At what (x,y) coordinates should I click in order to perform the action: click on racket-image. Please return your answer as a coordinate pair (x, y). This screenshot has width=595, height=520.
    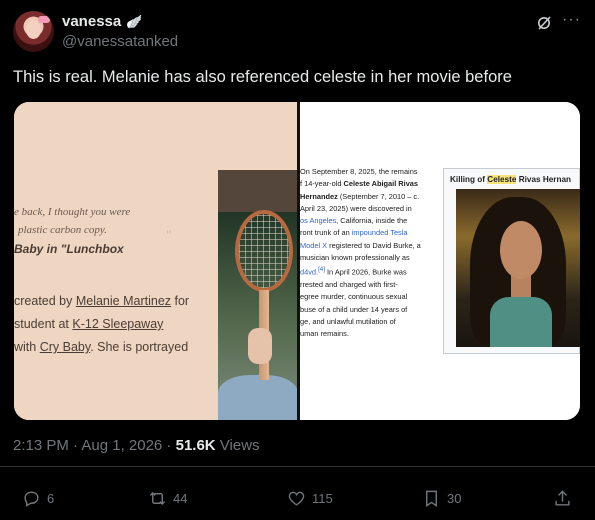
    Looking at the image, I should click on (264, 251).